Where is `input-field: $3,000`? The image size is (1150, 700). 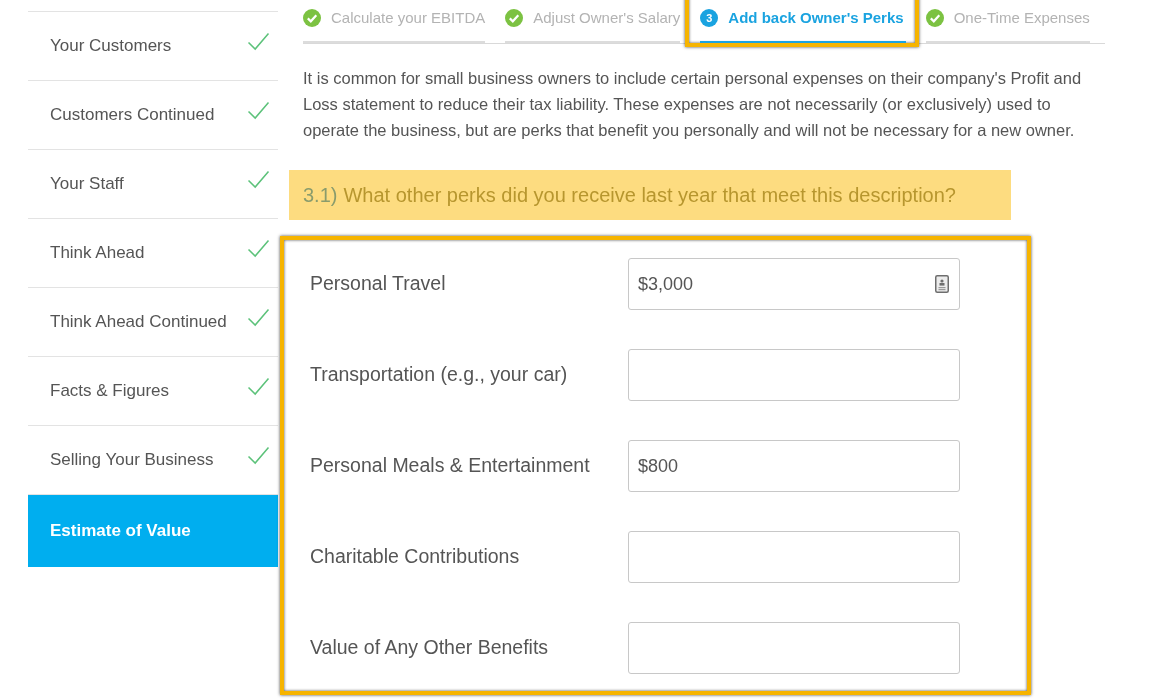
input-field: $3,000 is located at coordinates (794, 284).